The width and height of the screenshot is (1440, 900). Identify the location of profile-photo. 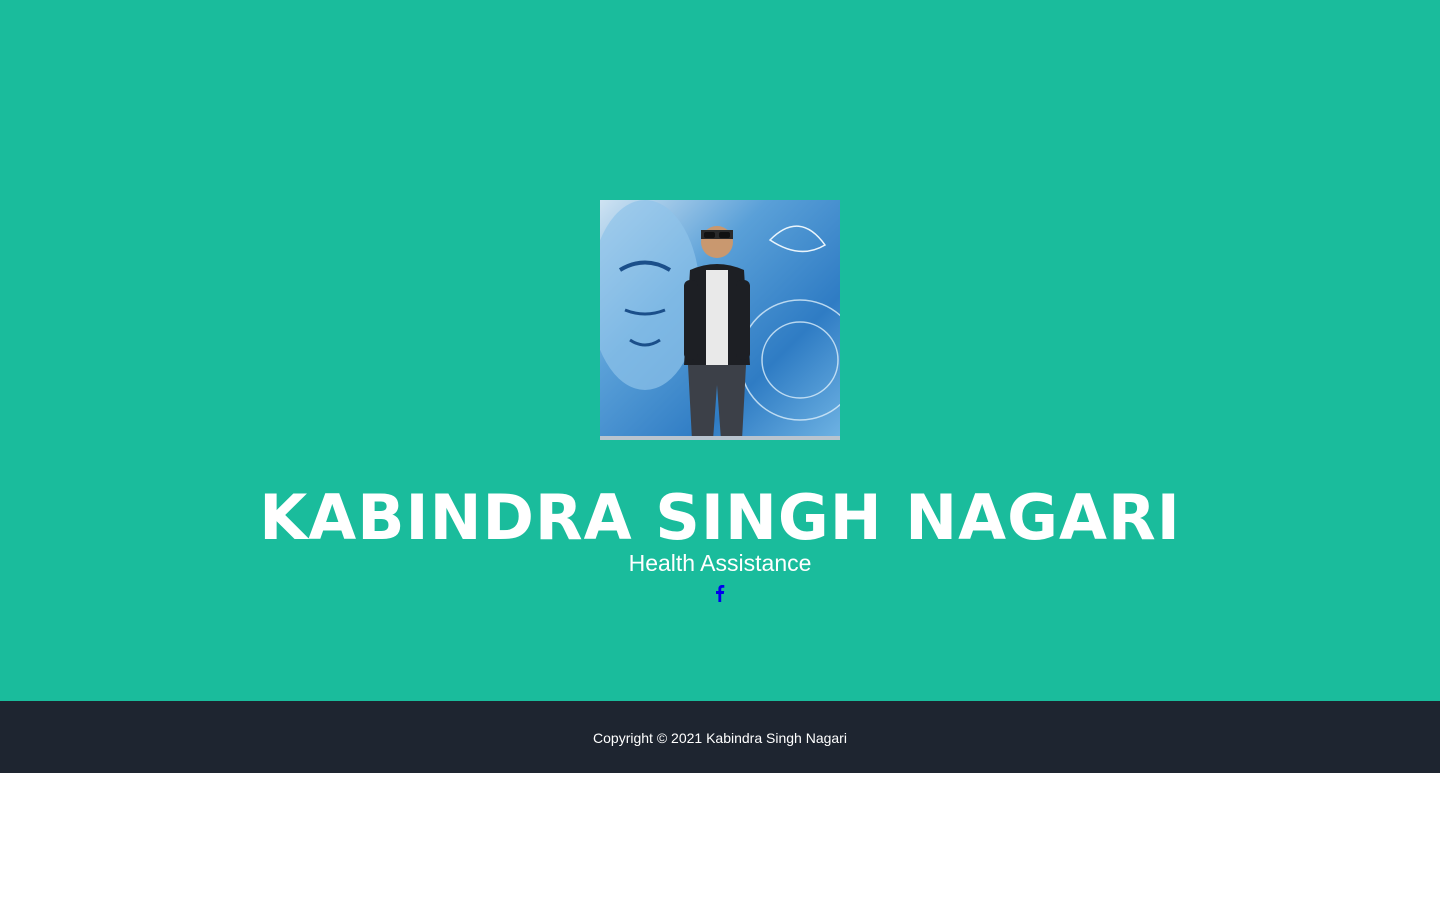
(720, 320).